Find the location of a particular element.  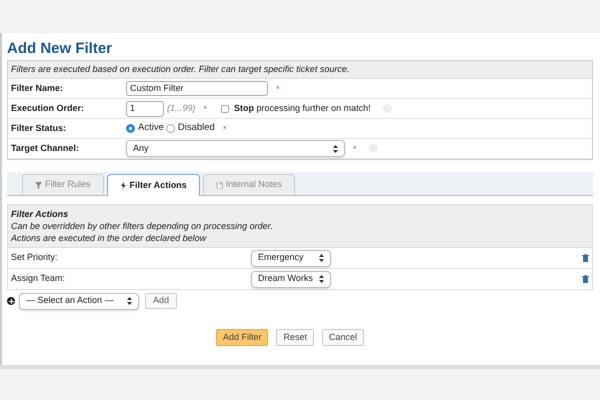

tab: Filter Actions is located at coordinates (153, 185).